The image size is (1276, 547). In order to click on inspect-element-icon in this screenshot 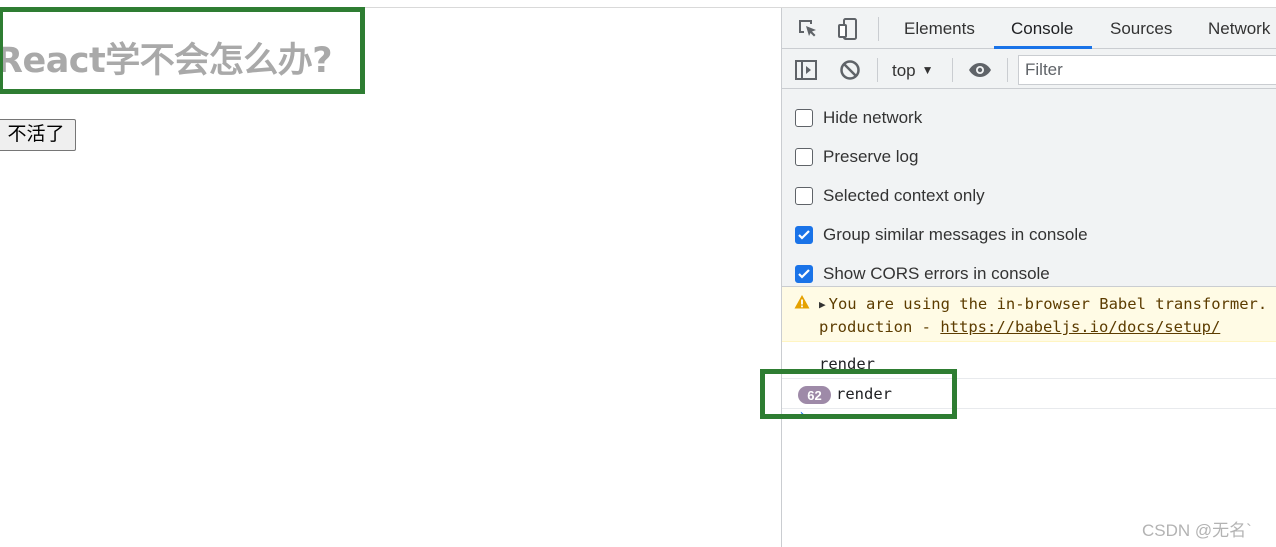, I will do `click(808, 29)`.